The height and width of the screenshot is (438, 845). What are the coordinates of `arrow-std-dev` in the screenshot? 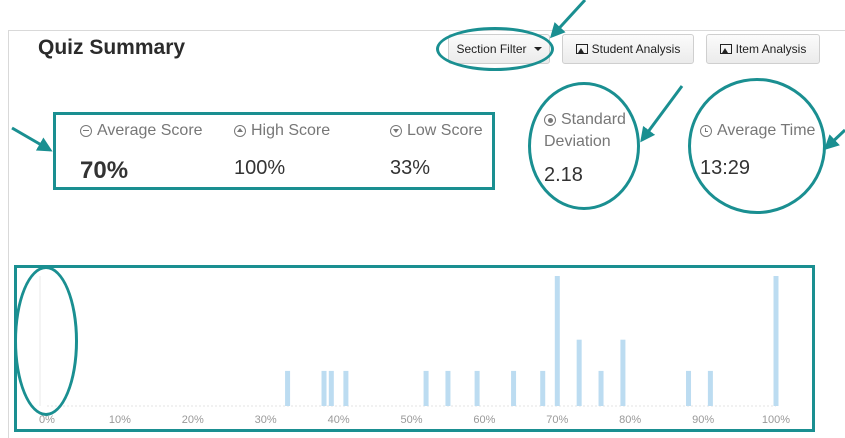 It's located at (662, 114).